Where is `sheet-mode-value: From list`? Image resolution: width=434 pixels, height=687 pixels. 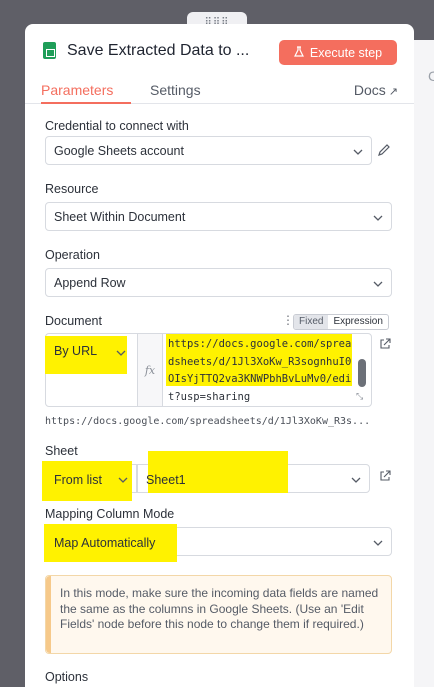 sheet-mode-value: From list is located at coordinates (78, 480).